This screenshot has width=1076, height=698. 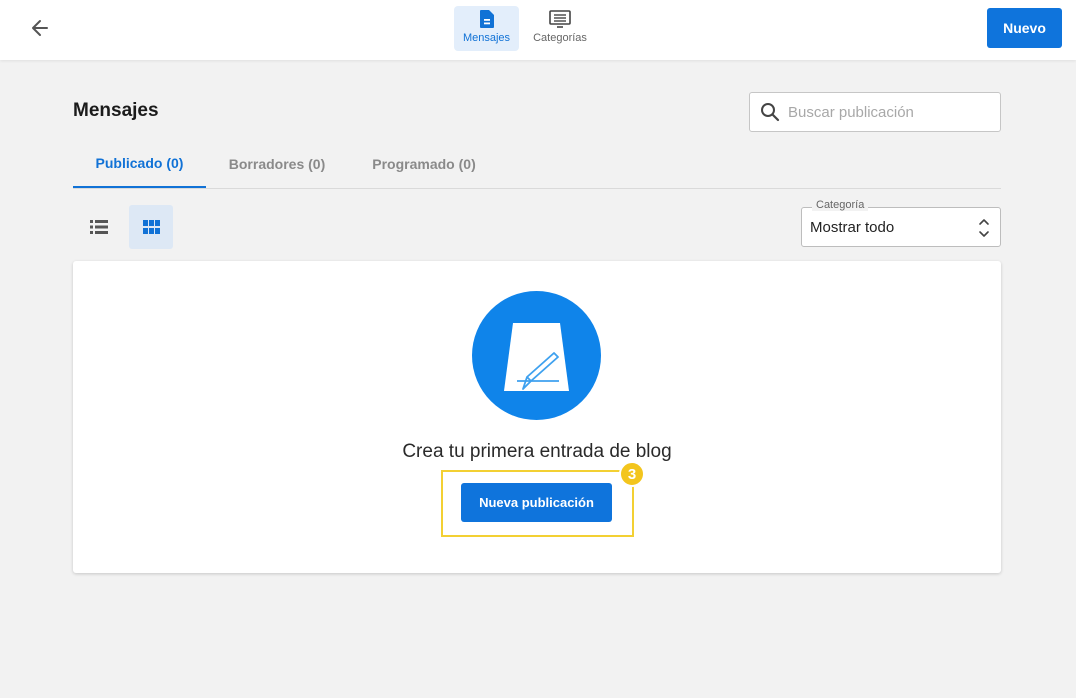 I want to click on list-view-icon, so click(x=99, y=227).